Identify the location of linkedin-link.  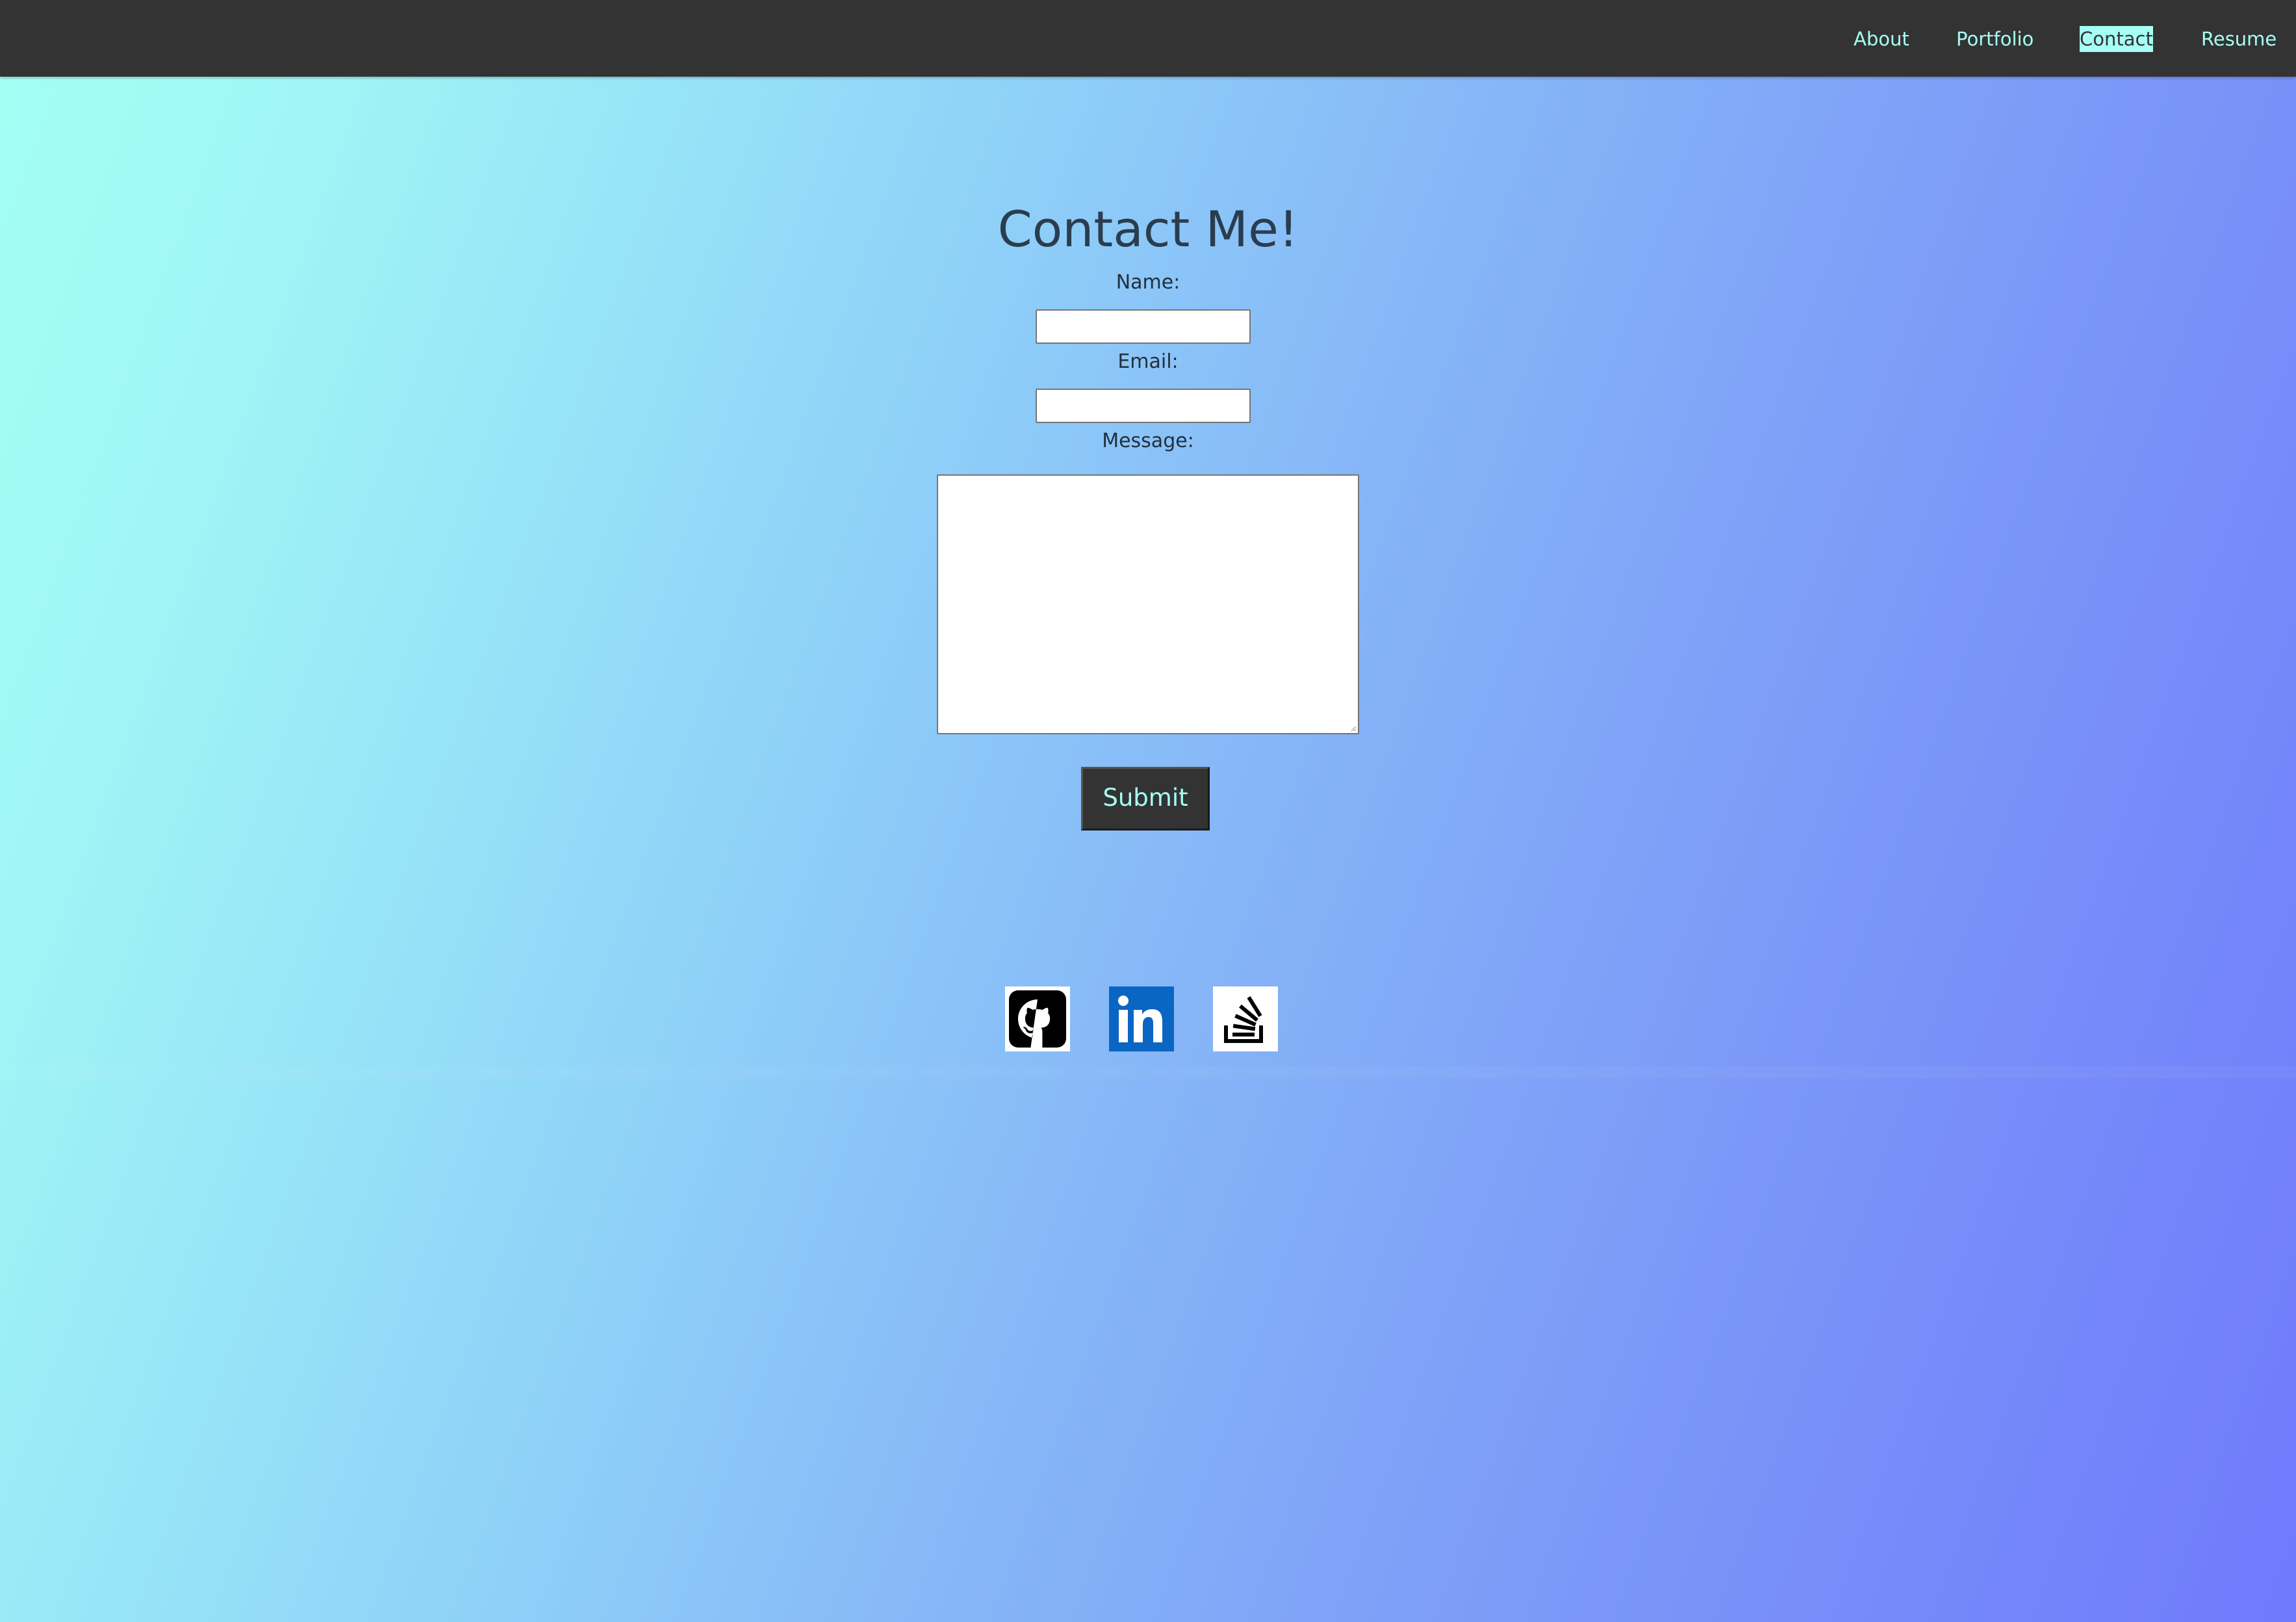
(1141, 1018).